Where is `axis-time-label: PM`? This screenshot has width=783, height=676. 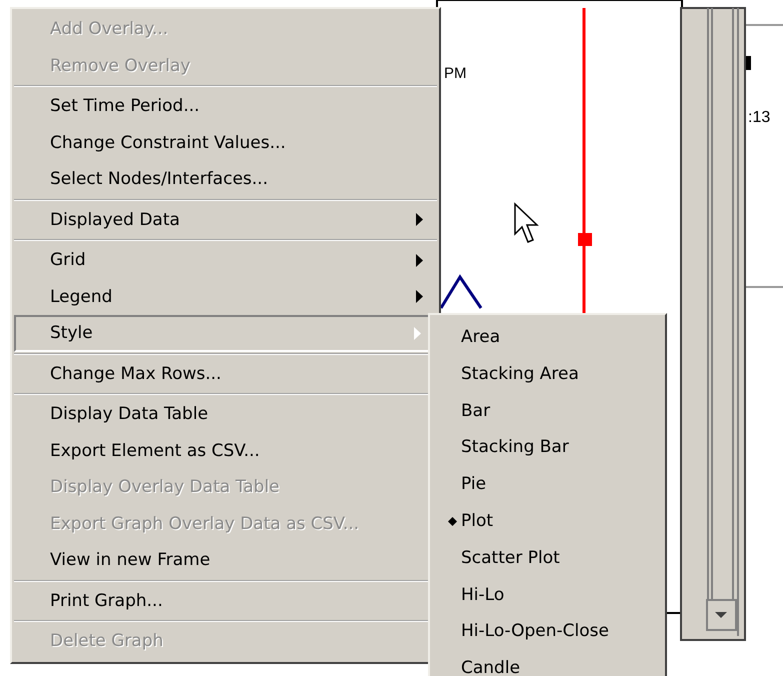
axis-time-label: PM is located at coordinates (455, 73).